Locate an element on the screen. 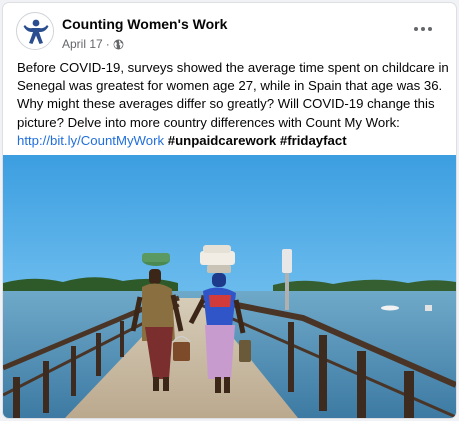  post-date: April 17 is located at coordinates (82, 44).